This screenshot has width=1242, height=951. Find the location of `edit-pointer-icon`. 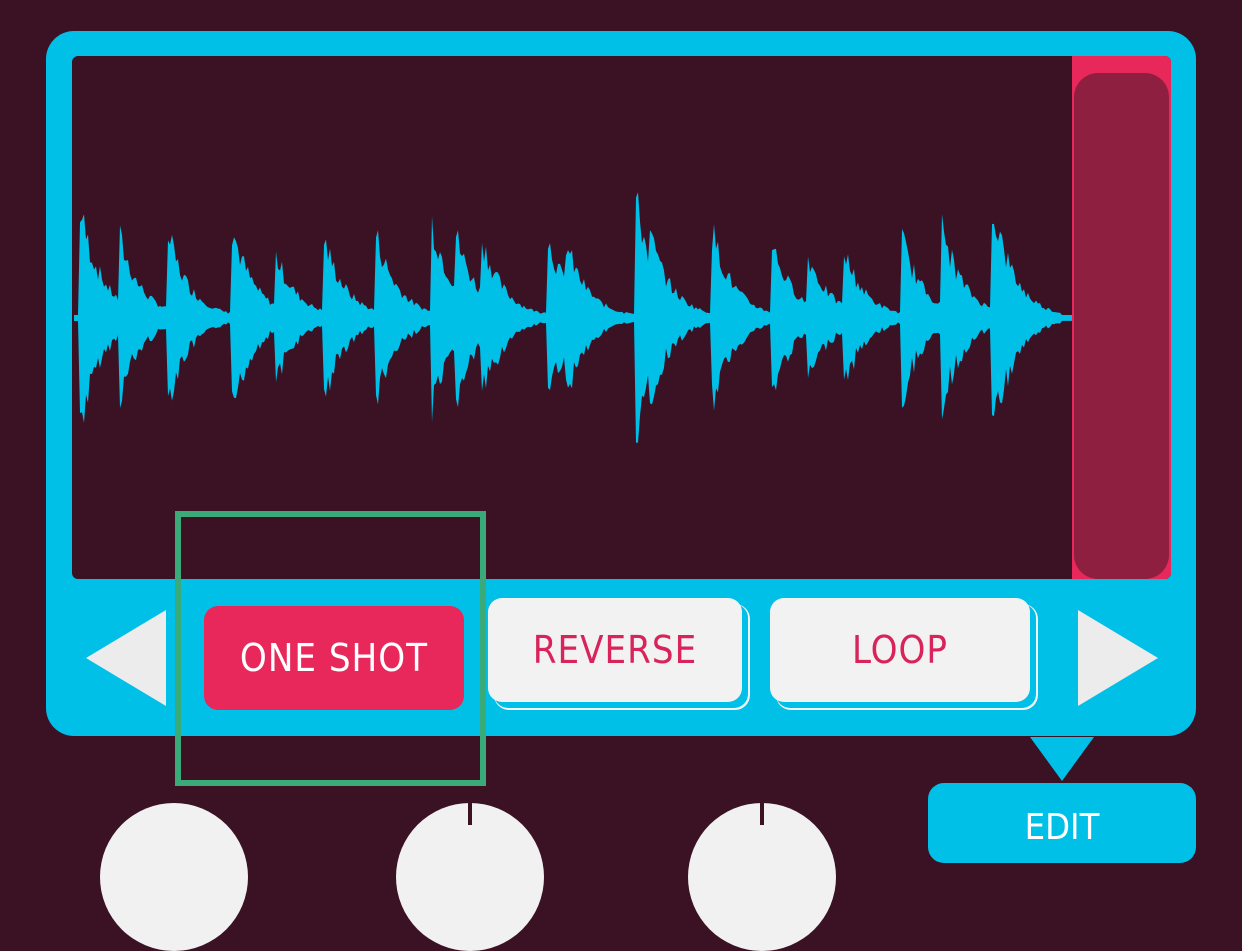

edit-pointer-icon is located at coordinates (1062, 759).